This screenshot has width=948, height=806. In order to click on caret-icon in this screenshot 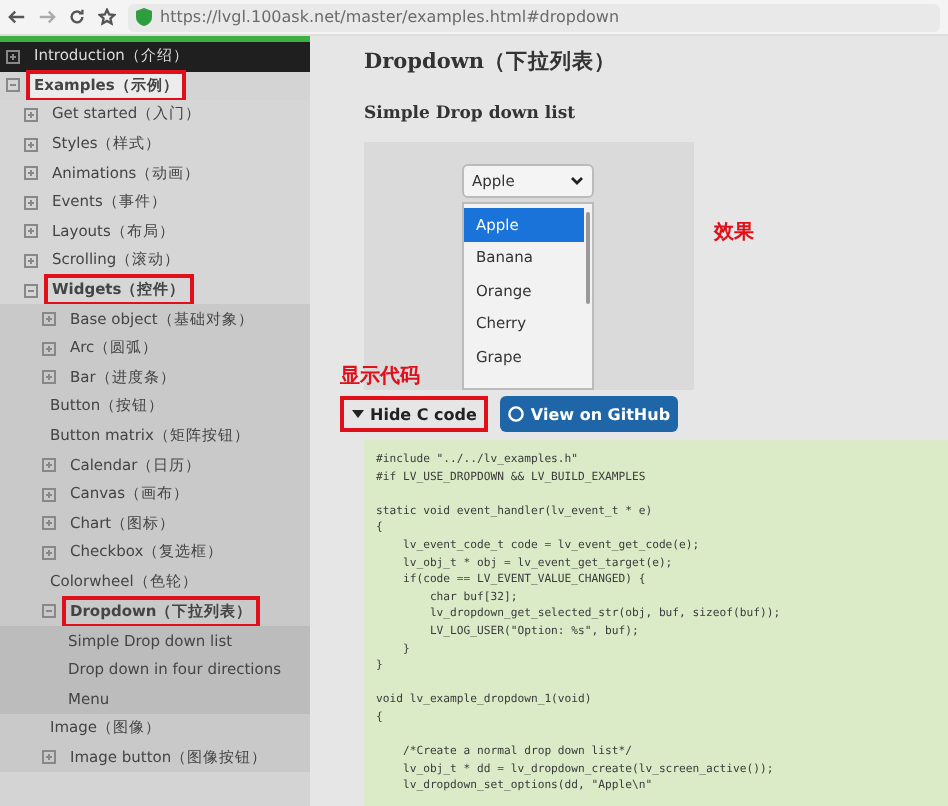, I will do `click(358, 414)`.